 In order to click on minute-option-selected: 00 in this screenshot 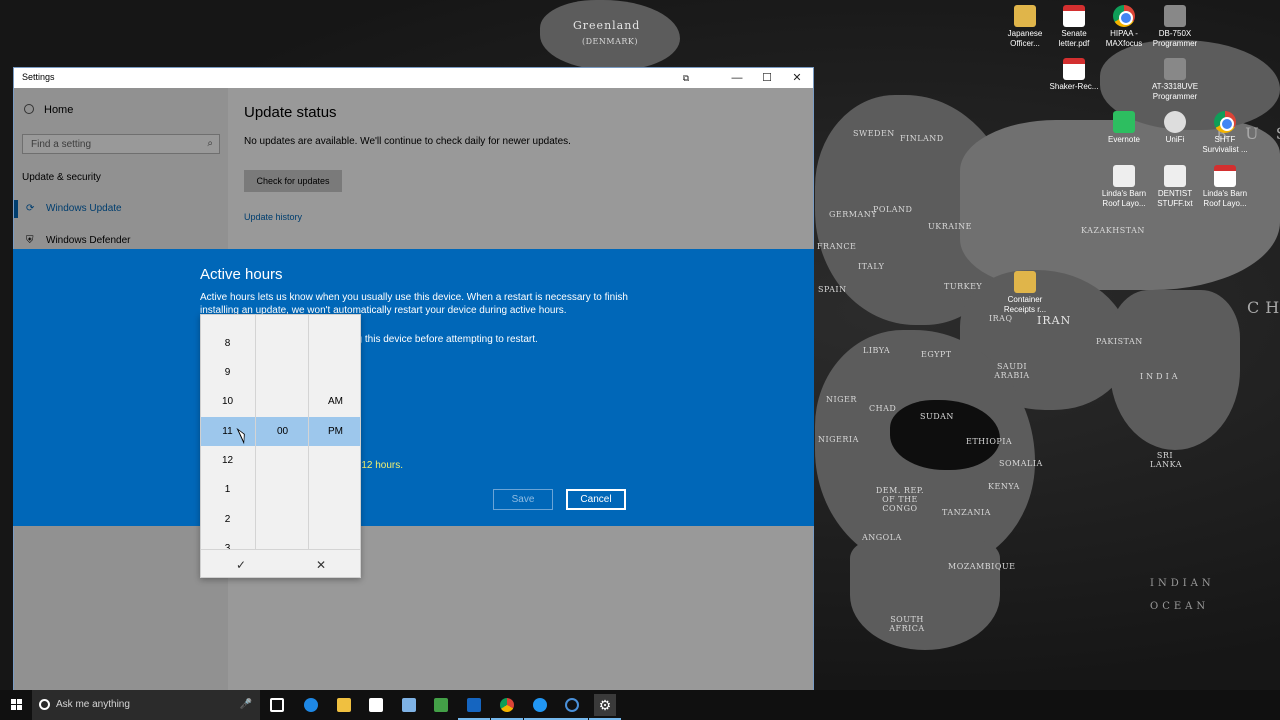, I will do `click(282, 431)`.